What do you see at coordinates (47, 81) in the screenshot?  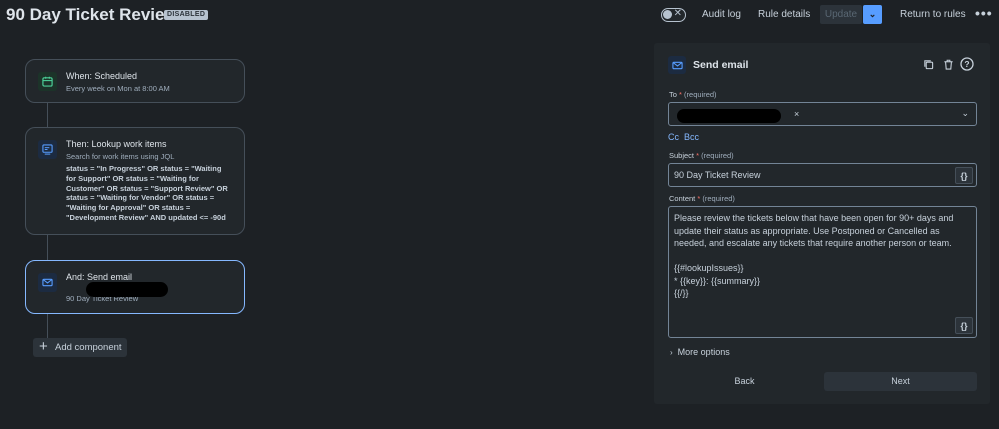 I see `calendar-icon` at bounding box center [47, 81].